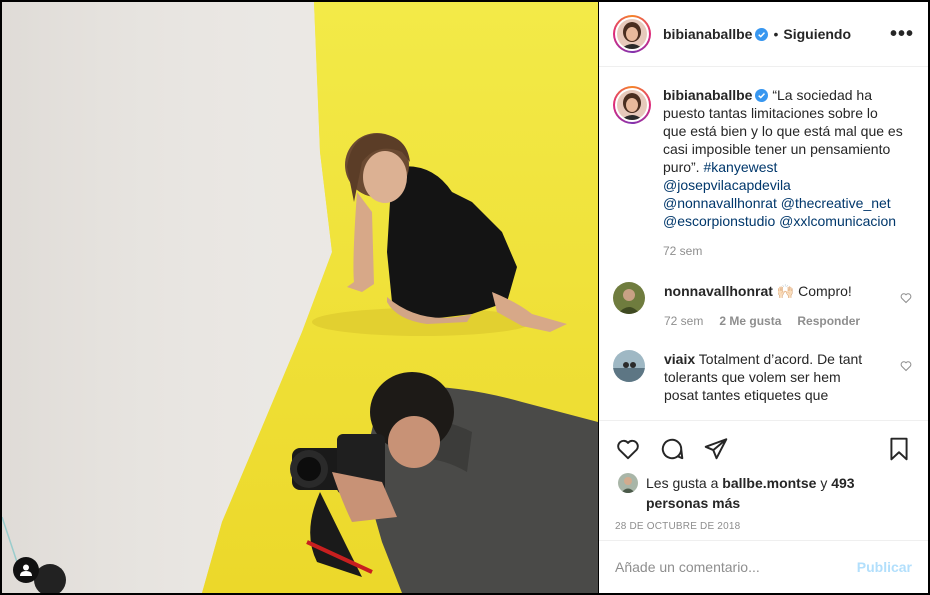  What do you see at coordinates (824, 483) in the screenshot?
I see `likes-conj: y` at bounding box center [824, 483].